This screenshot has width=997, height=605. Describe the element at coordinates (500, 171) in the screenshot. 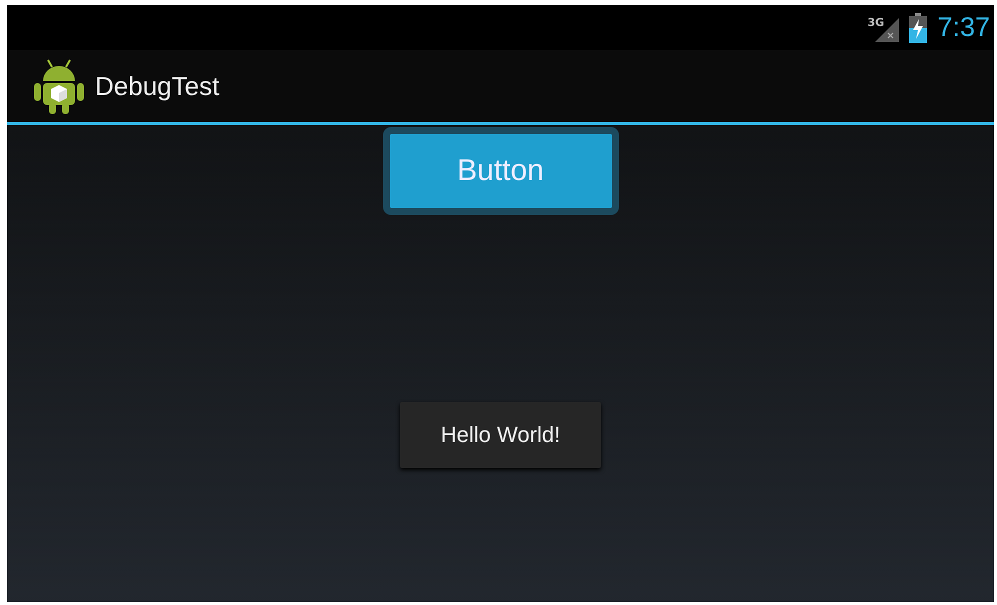

I see `button: Button` at that location.